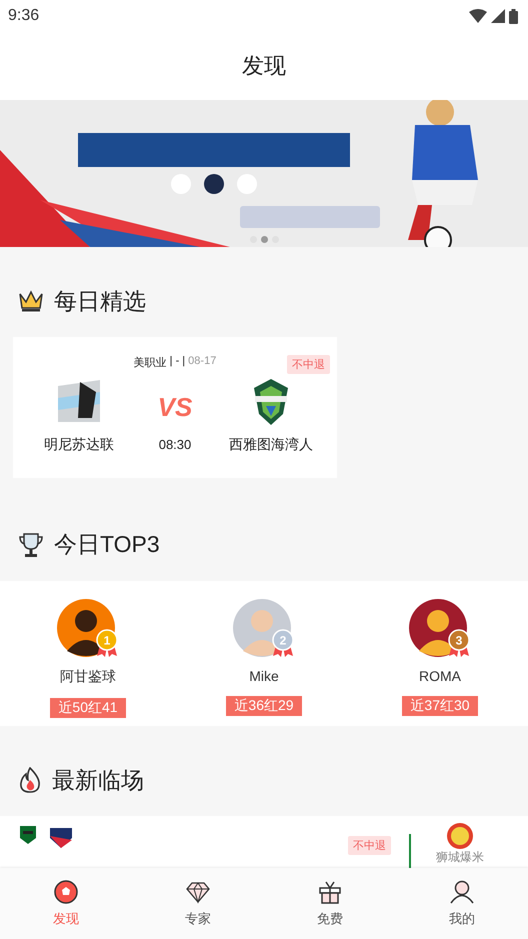 The image size is (528, 939). I want to click on clock: 9:36, so click(24, 16).